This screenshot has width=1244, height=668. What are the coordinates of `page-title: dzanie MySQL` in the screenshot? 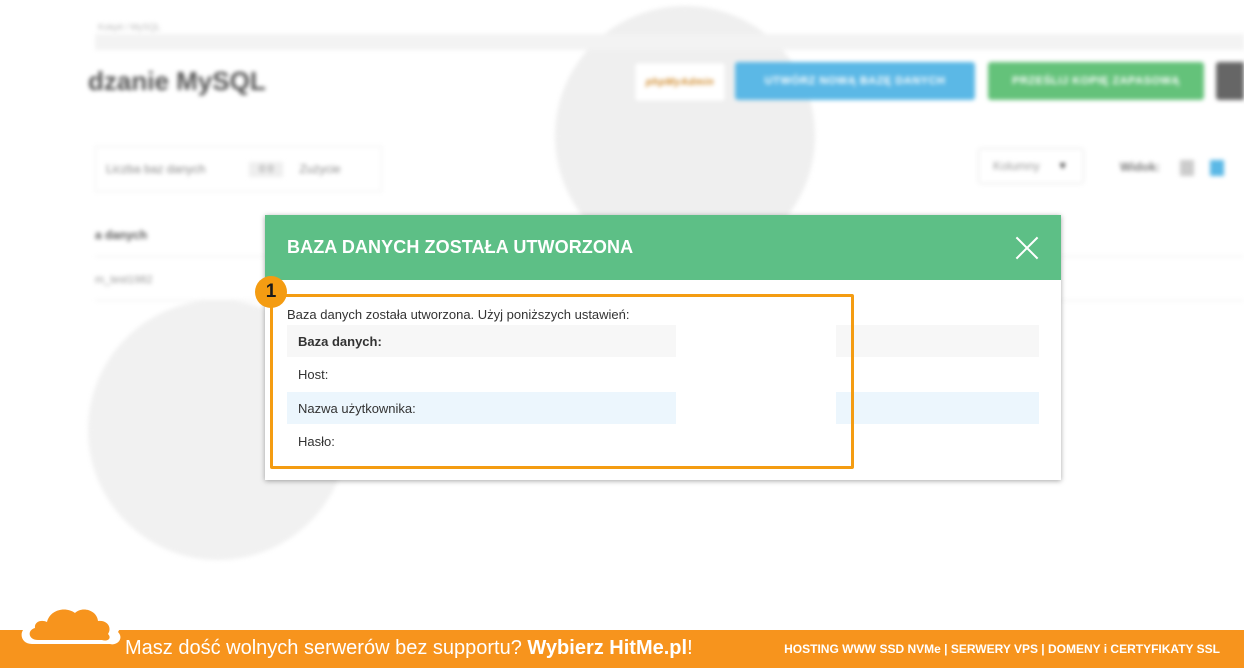 It's located at (177, 81).